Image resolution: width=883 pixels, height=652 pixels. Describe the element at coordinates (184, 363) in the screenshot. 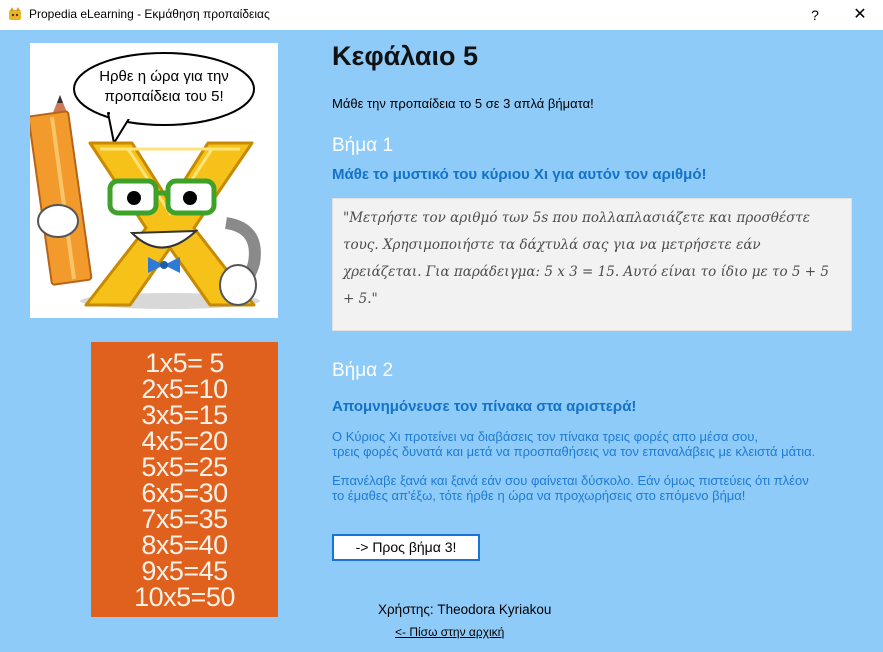

I see `times-table-row: 1x5= 5` at that location.